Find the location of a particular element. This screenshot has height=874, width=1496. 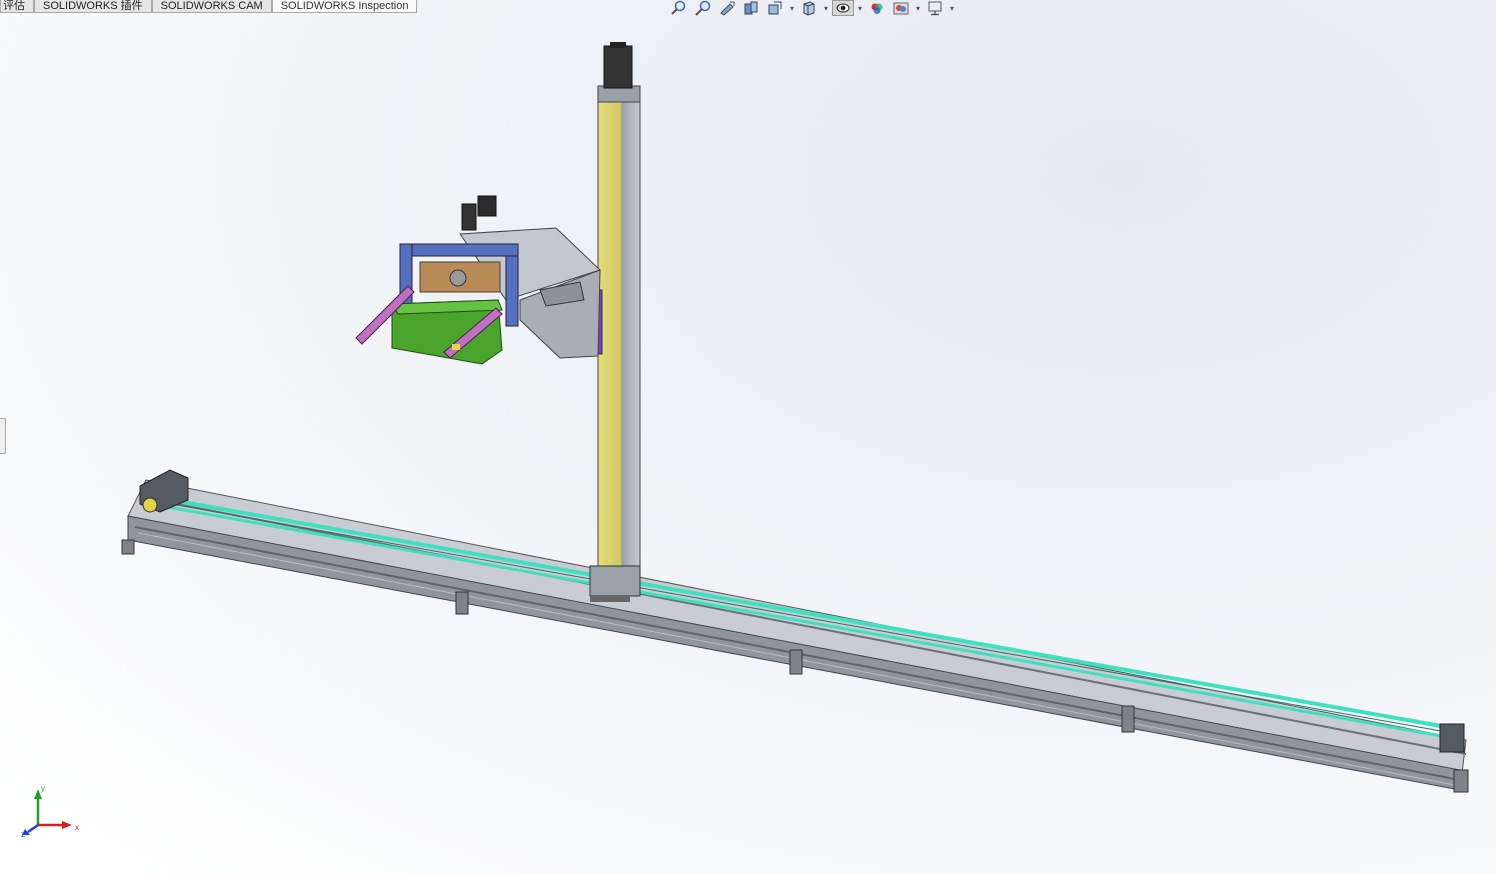

reference-triad: x y z is located at coordinates (50, 811).